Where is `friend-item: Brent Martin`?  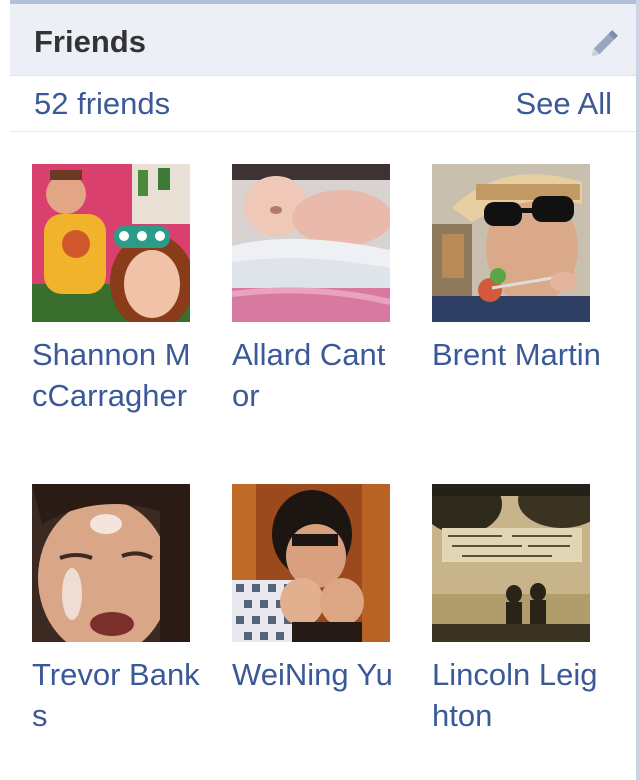
friend-item: Brent Martin is located at coordinates (517, 269).